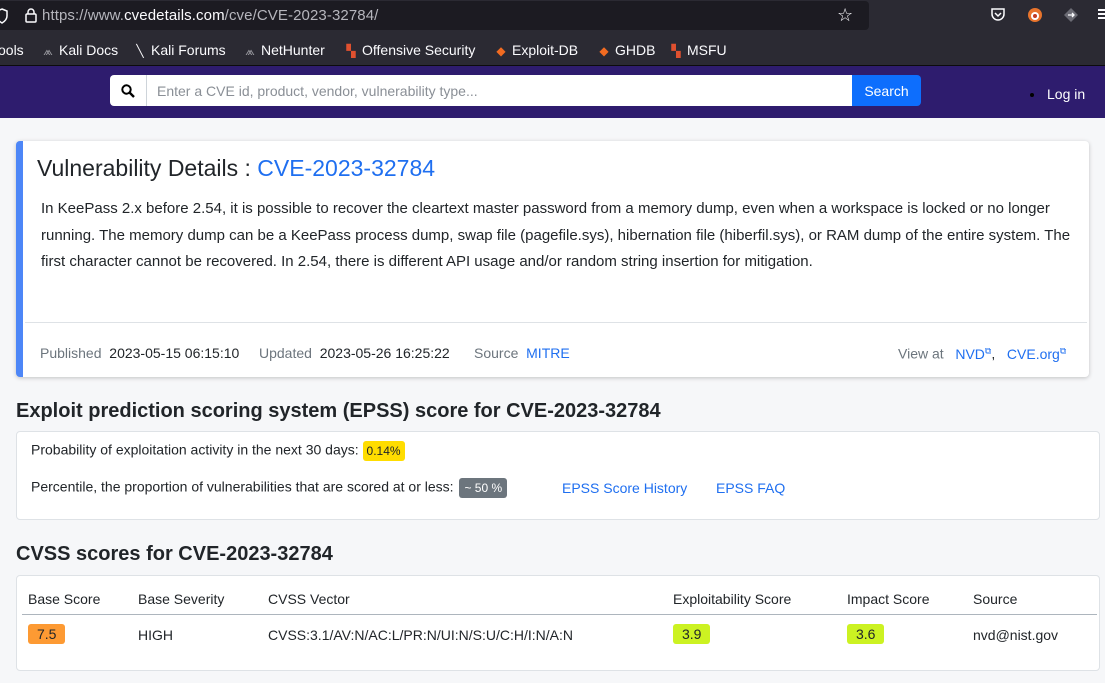 This screenshot has width=1105, height=683. I want to click on probability-badge: 0.14%, so click(383, 451).